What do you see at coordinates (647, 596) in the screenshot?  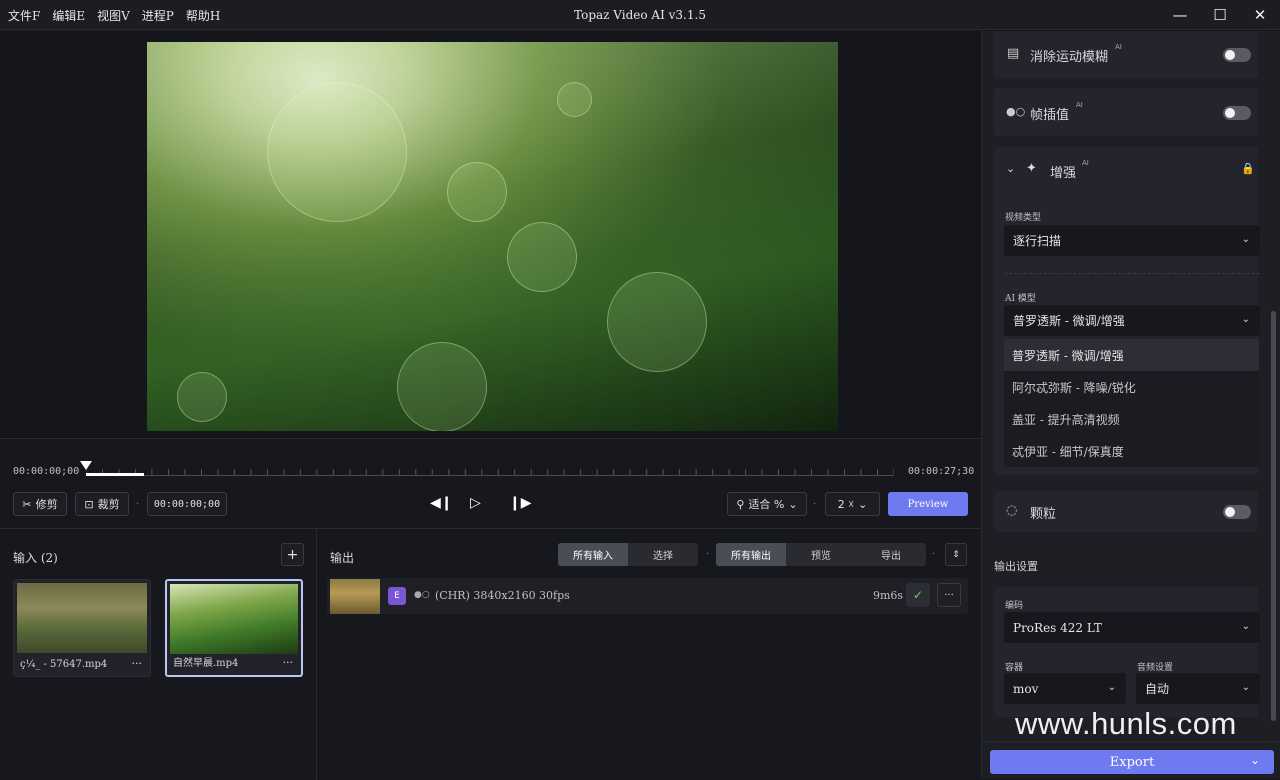 I see `output-row: E ●○ (CHR) 3840x2160 30fps 9m6s ✓ ···` at bounding box center [647, 596].